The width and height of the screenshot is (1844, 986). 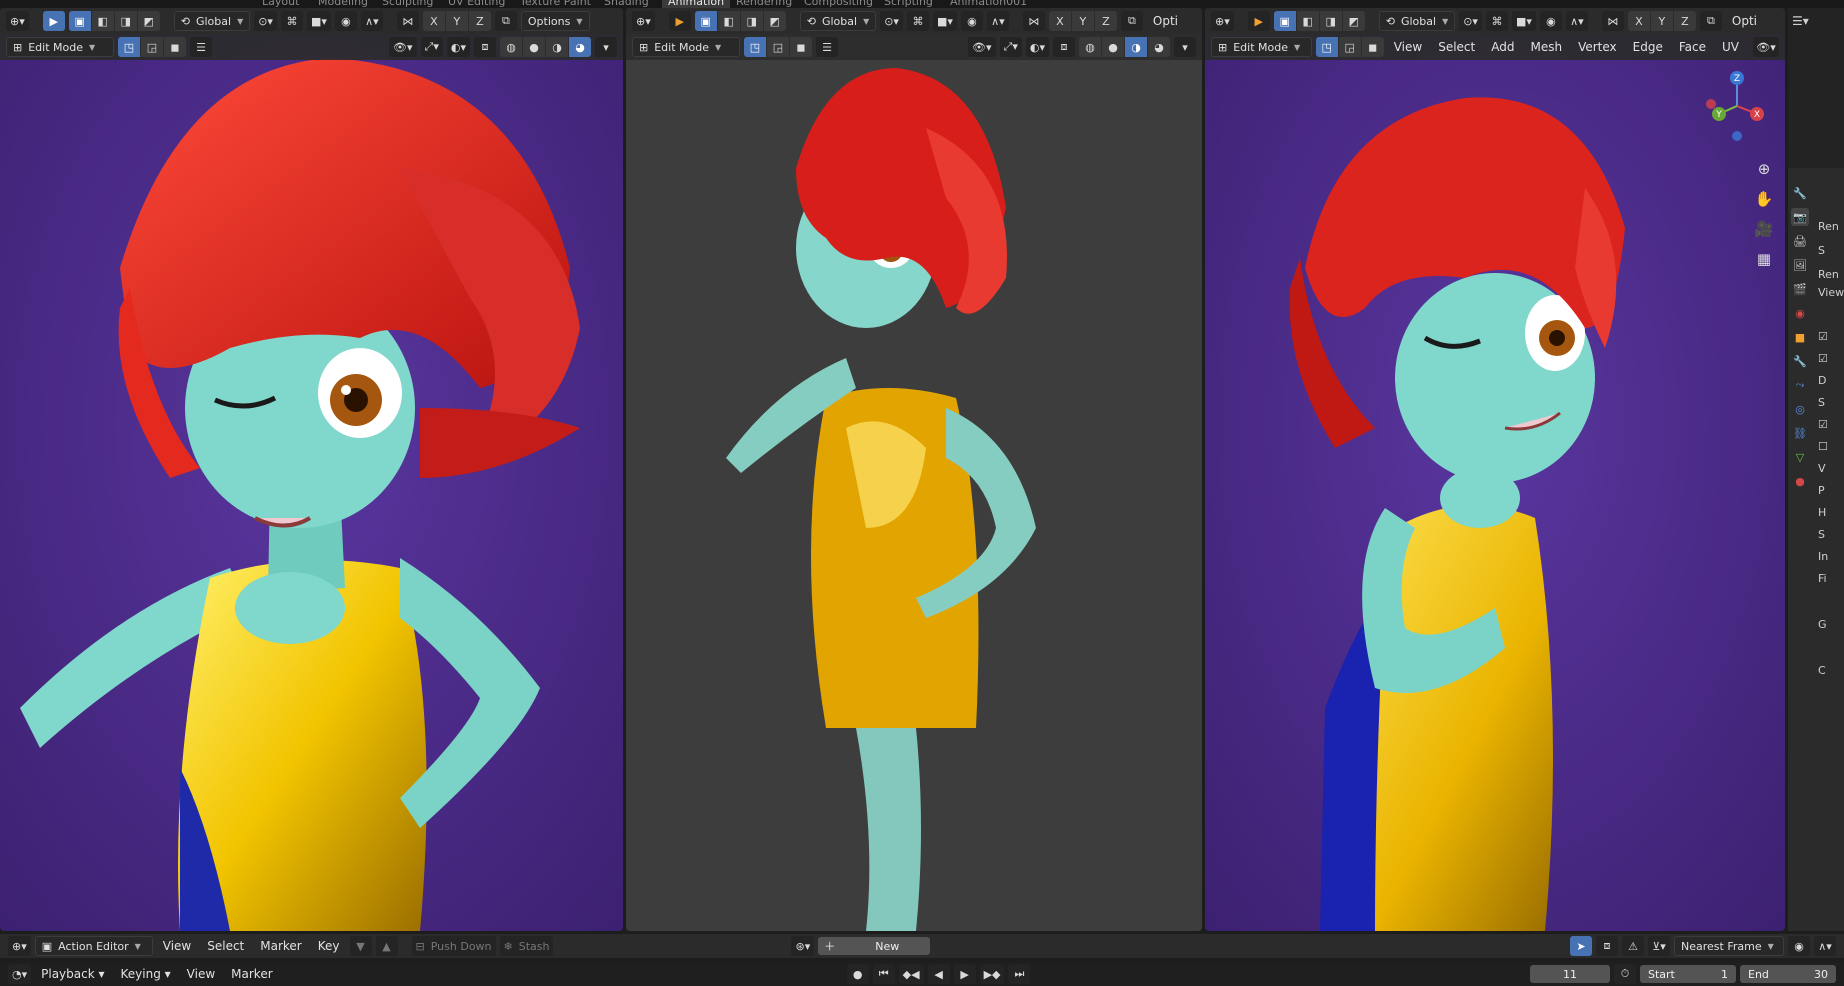 What do you see at coordinates (838, 4) in the screenshot?
I see `tab-compositing: Compositing` at bounding box center [838, 4].